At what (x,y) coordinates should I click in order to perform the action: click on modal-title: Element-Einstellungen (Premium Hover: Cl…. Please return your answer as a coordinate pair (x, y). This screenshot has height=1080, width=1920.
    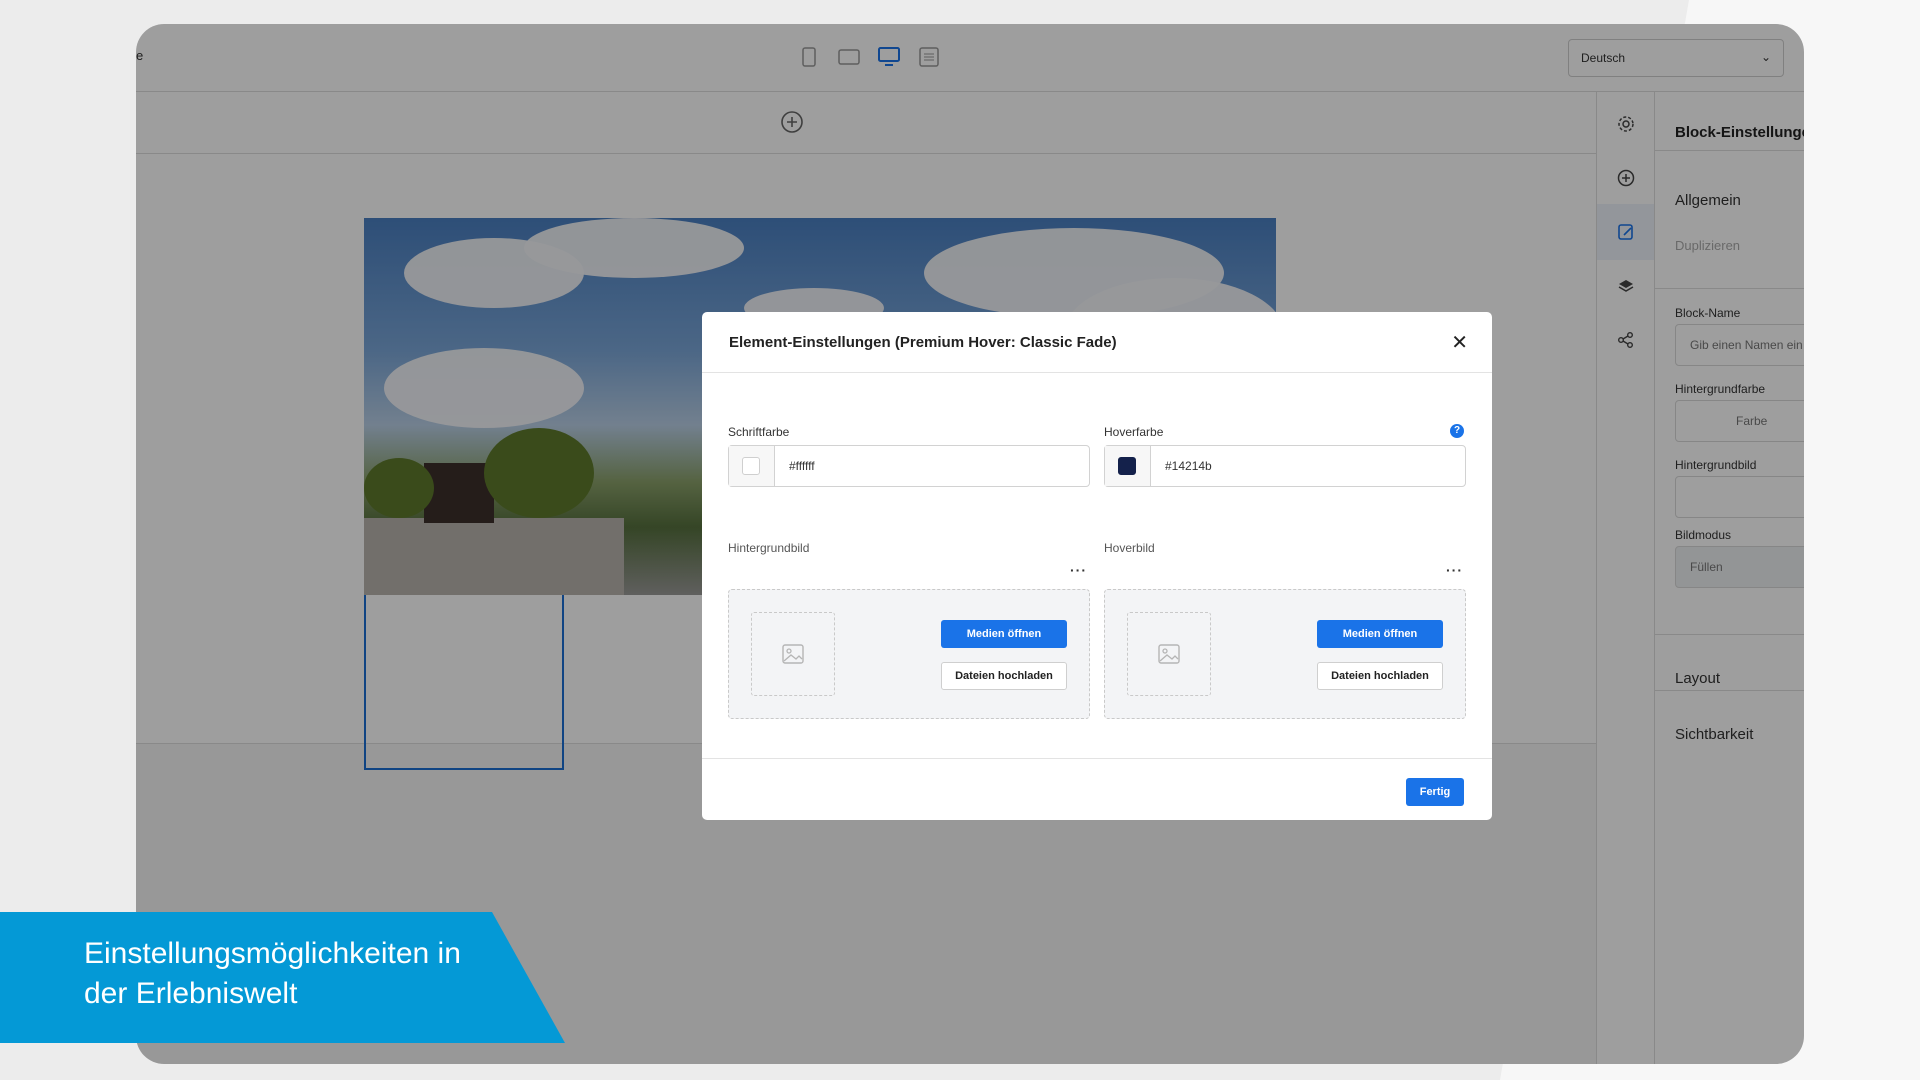
    Looking at the image, I should click on (923, 342).